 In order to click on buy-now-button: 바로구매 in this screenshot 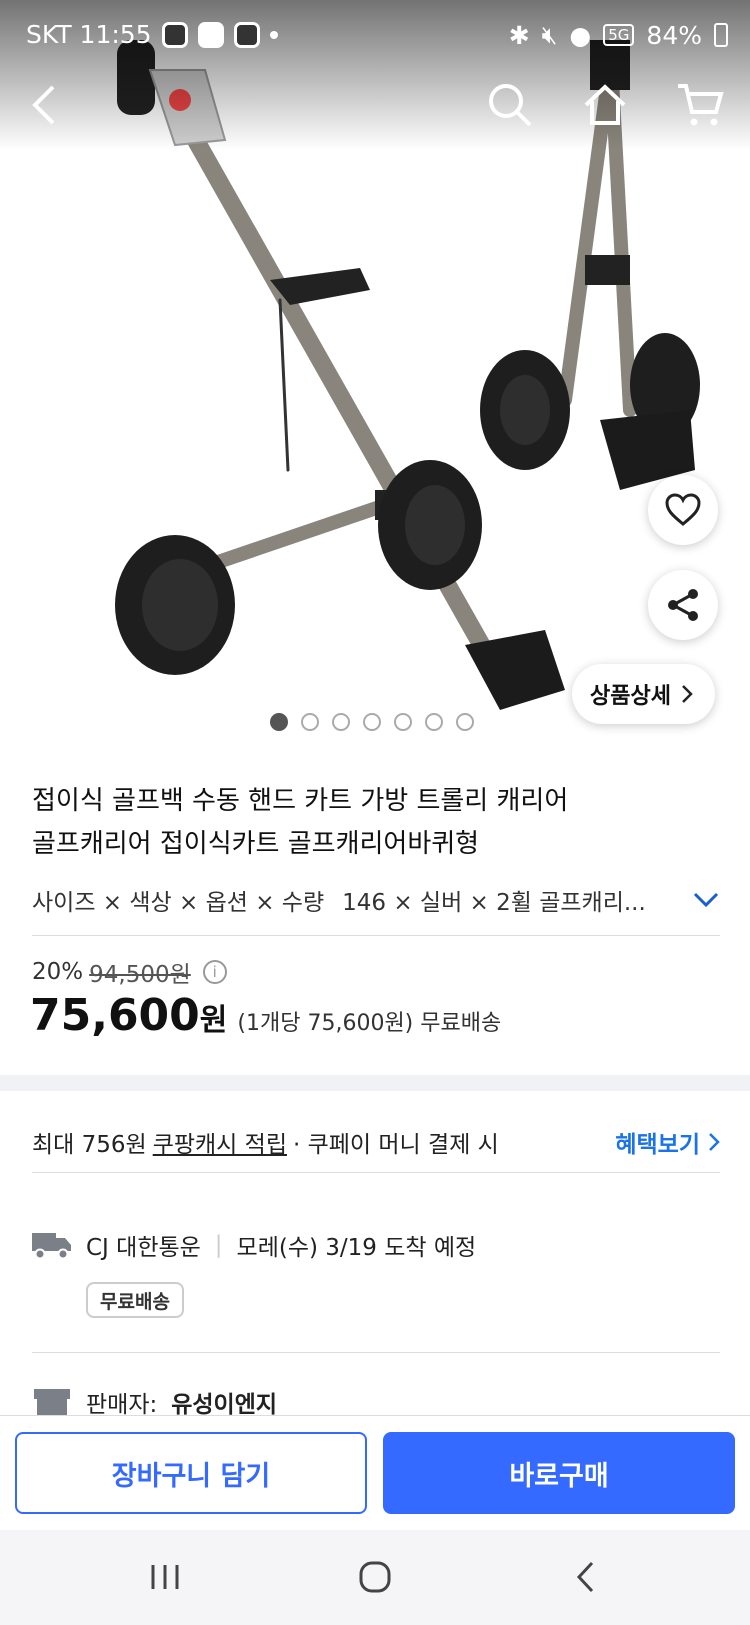, I will do `click(559, 1473)`.